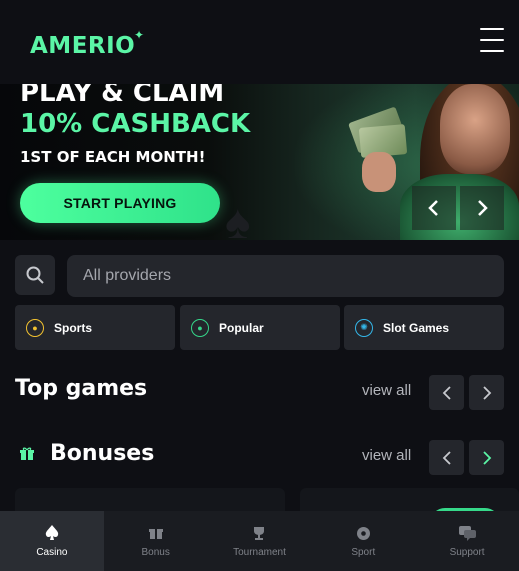 Image resolution: width=519 pixels, height=571 pixels. What do you see at coordinates (82, 46) in the screenshot?
I see `logo: AMERIO` at bounding box center [82, 46].